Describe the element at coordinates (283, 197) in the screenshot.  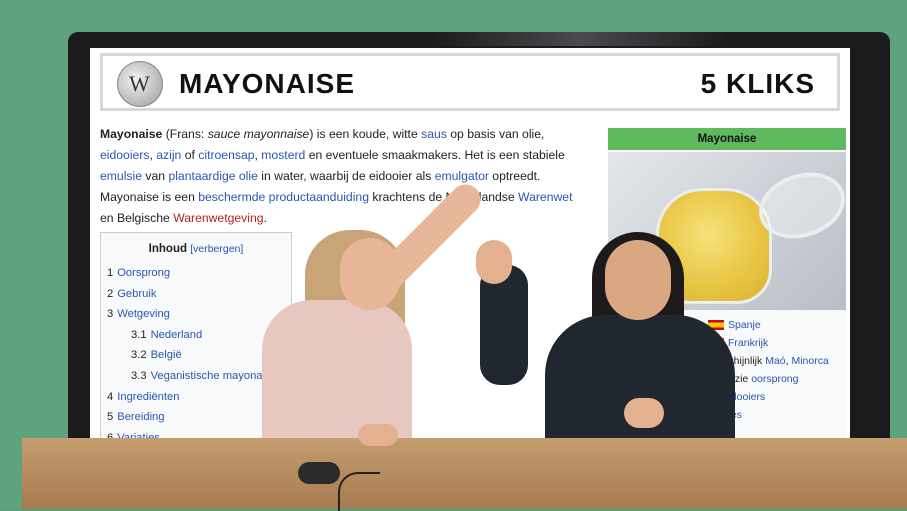
I see `link-beschermde-productaanduiding: beschermde productaanduiding` at that location.